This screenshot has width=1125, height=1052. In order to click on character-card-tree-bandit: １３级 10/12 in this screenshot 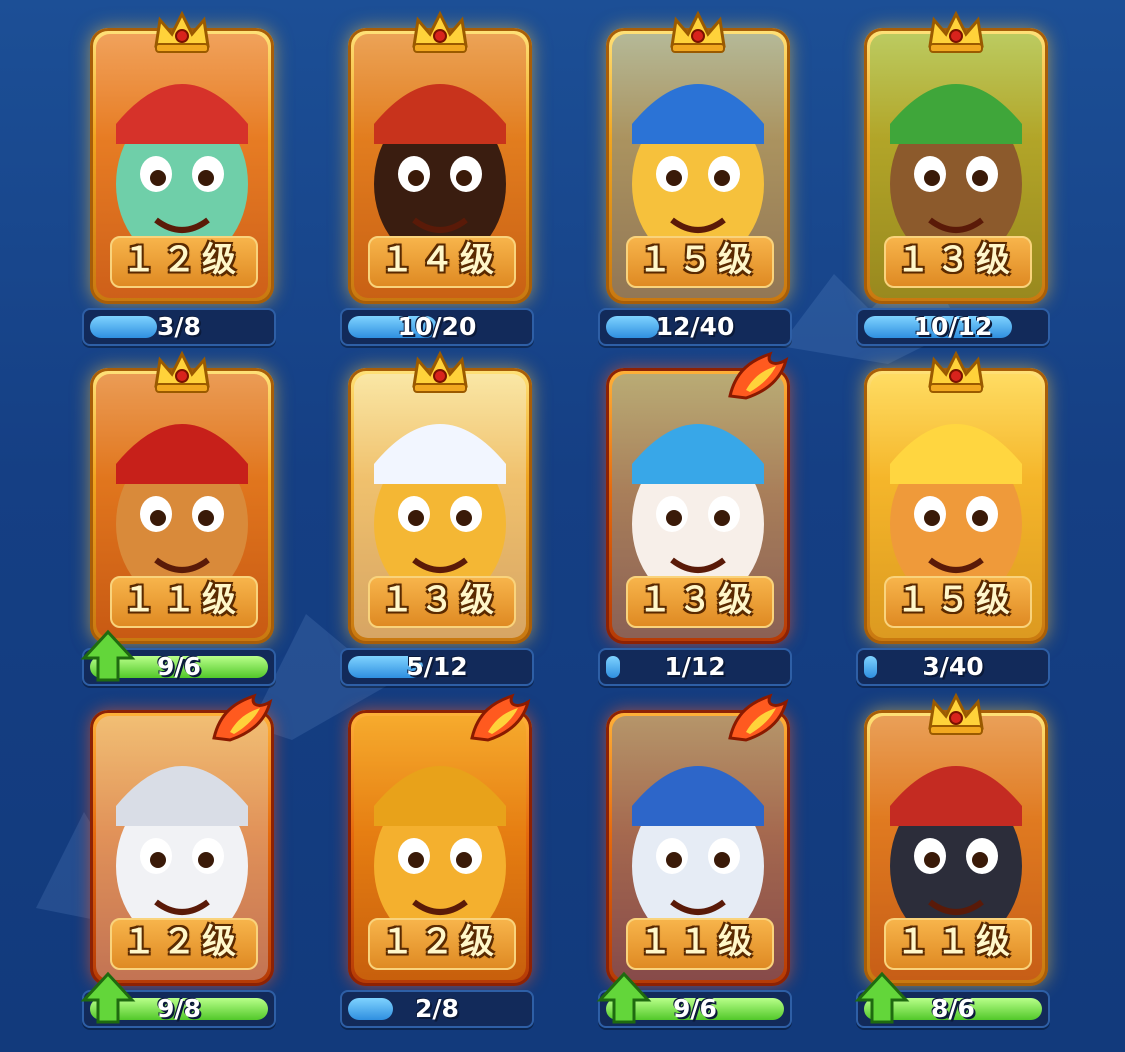, I will do `click(956, 180)`.